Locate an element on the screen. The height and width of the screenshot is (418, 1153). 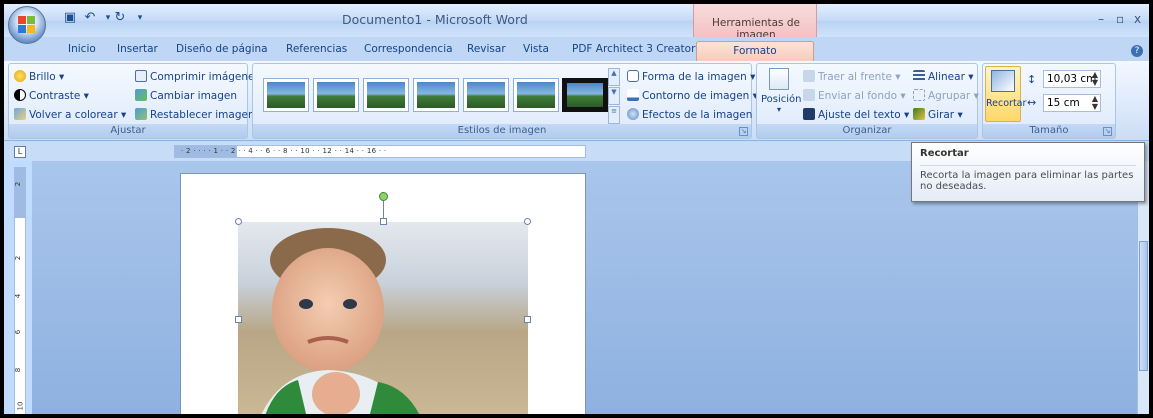
style-thumb-7-selected is located at coordinates (585, 95).